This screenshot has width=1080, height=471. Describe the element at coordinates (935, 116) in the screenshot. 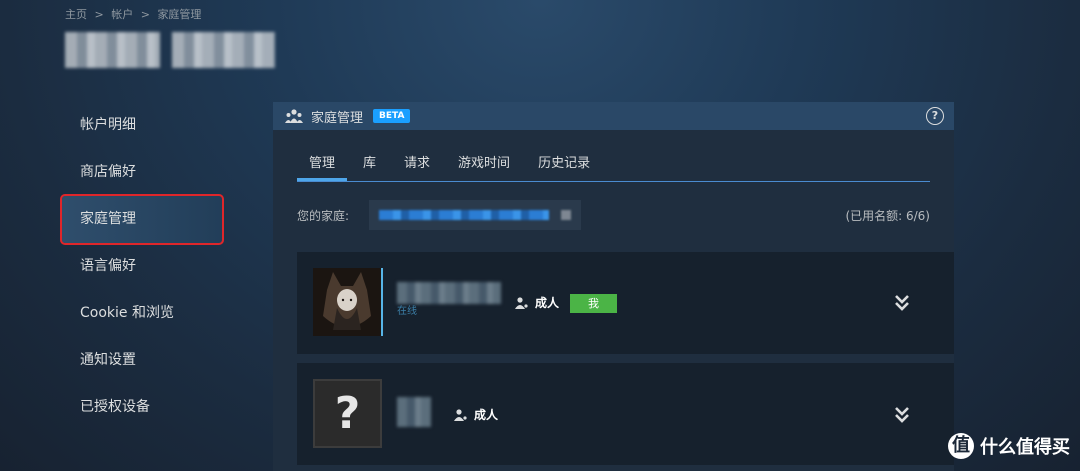

I see `help-icon: ?` at that location.